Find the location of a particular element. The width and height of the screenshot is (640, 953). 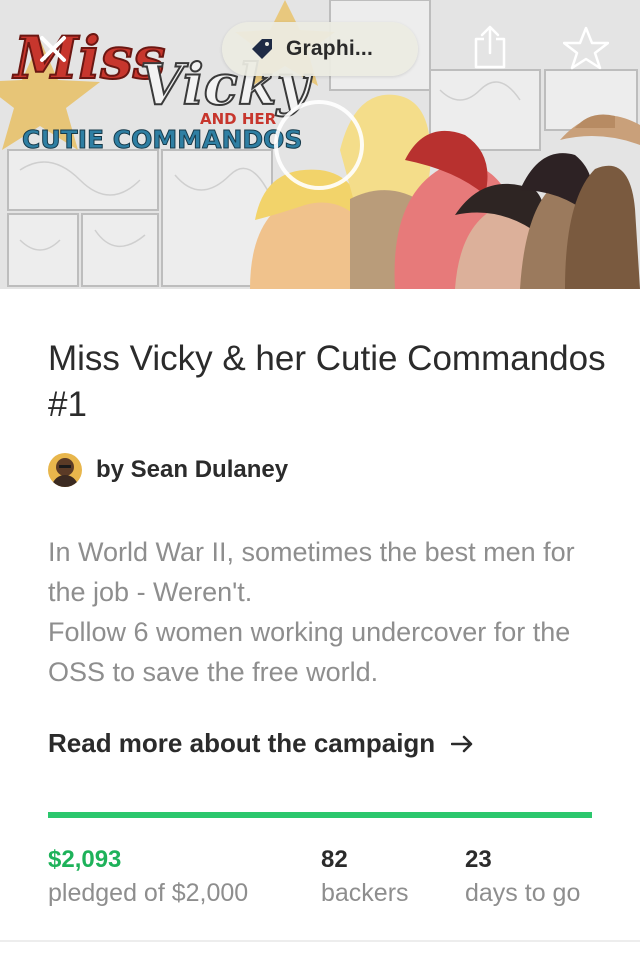

star-icon is located at coordinates (586, 48).